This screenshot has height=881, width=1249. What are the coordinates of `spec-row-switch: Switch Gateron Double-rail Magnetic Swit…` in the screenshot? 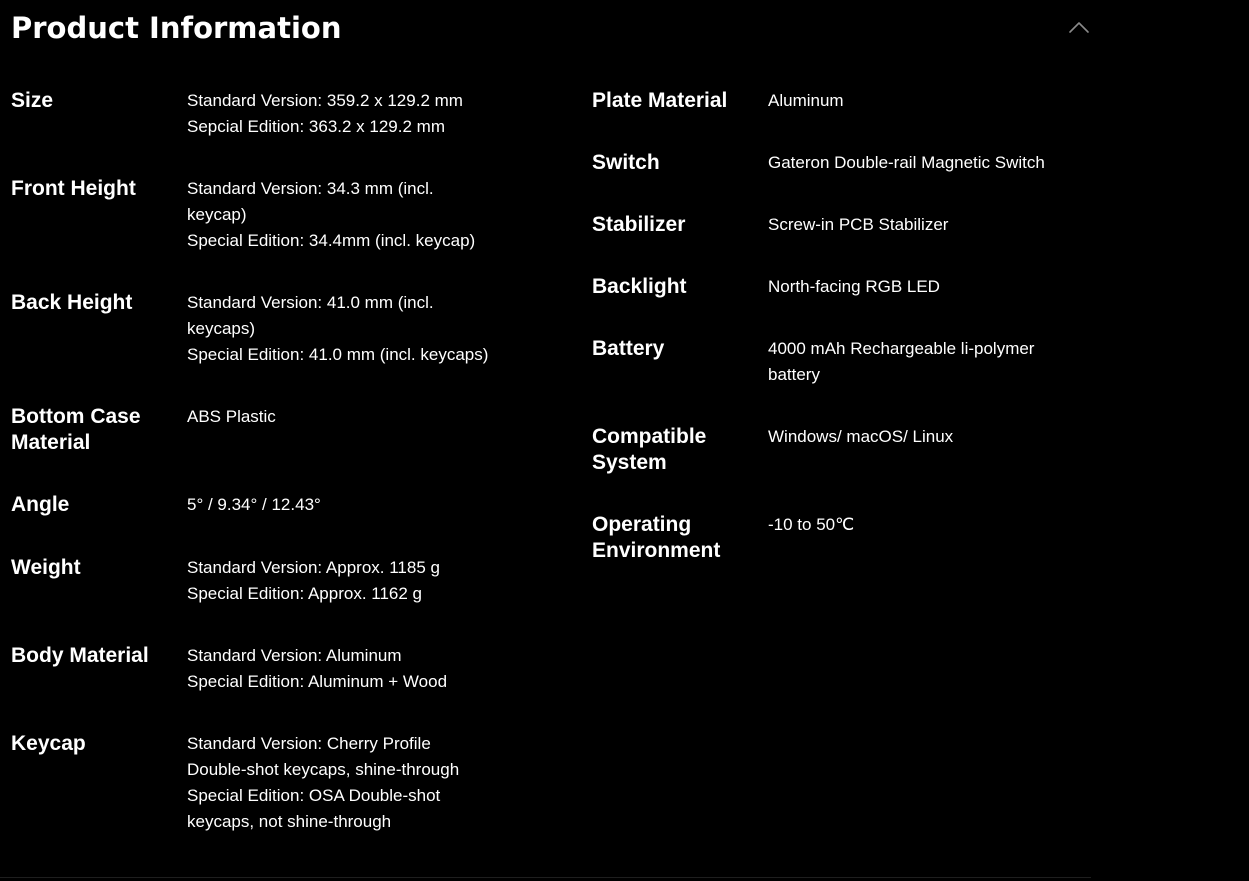 It's located at (842, 181).